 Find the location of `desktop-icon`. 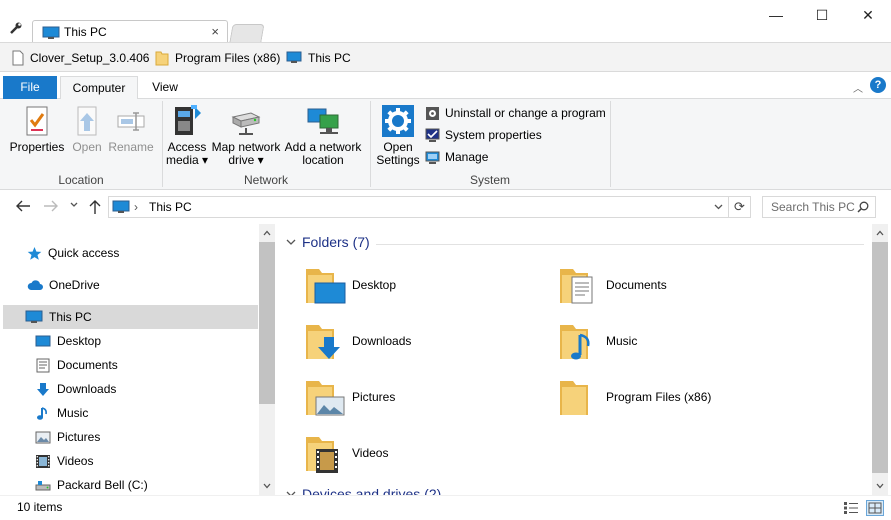

desktop-icon is located at coordinates (43, 341).